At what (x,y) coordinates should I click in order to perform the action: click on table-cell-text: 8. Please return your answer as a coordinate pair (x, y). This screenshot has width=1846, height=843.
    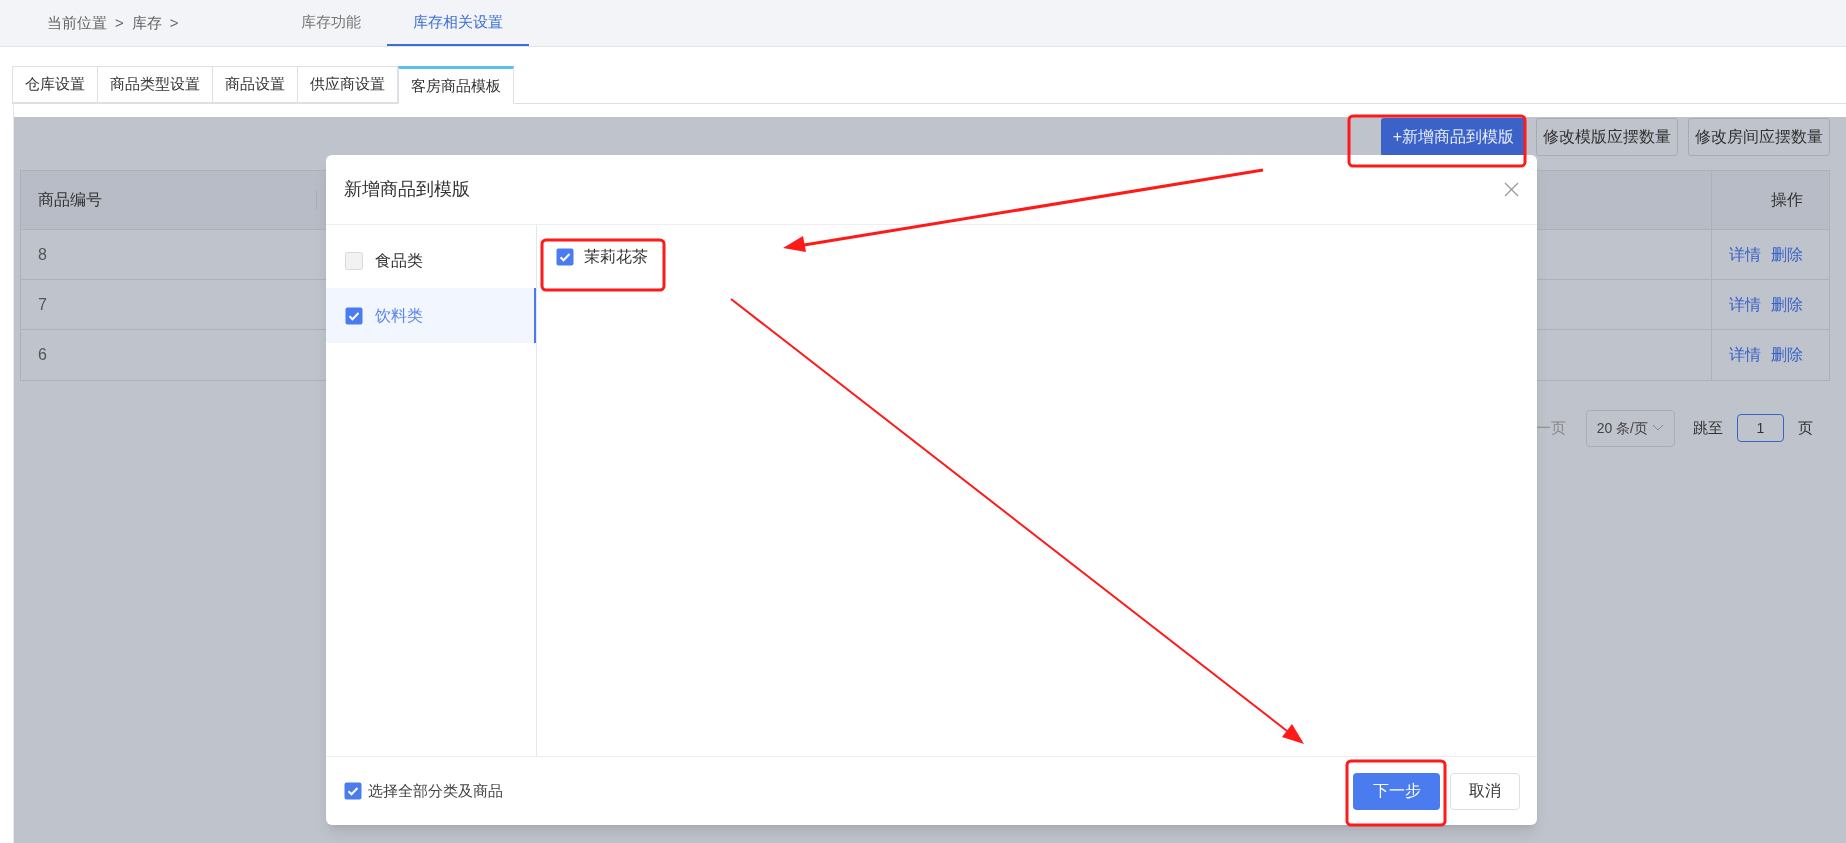
    Looking at the image, I should click on (42, 254).